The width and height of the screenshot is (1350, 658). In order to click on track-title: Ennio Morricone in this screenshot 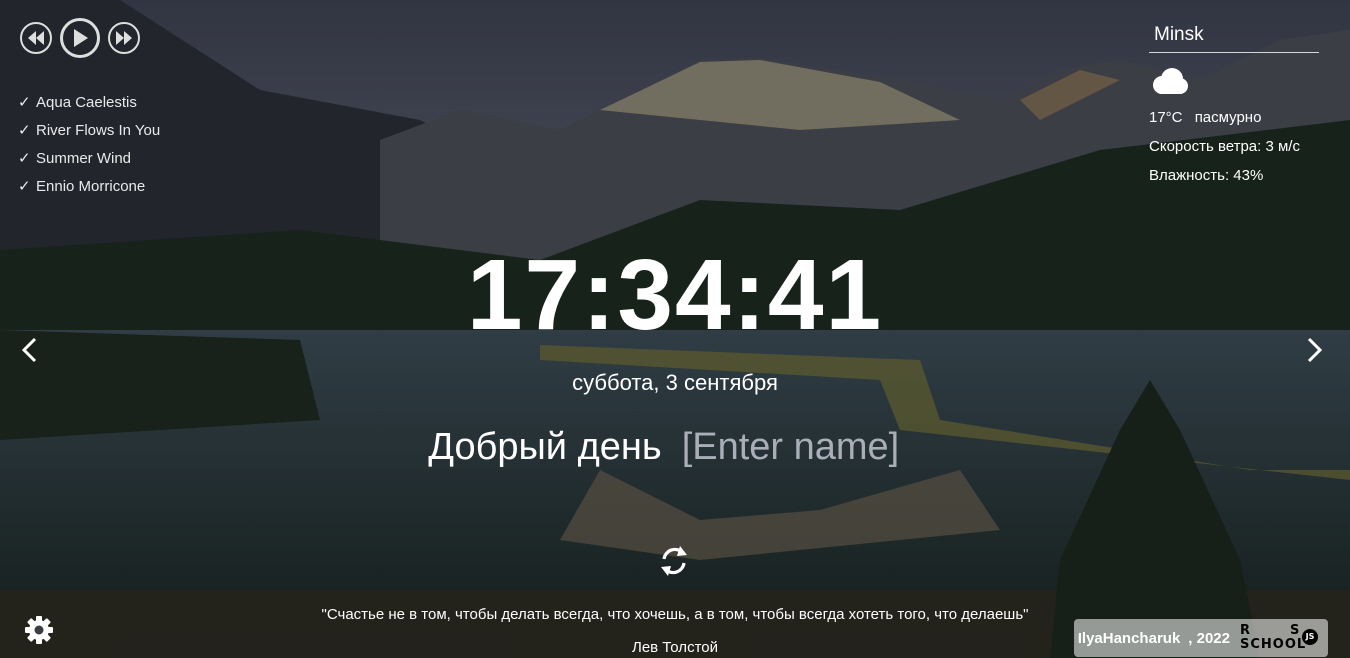, I will do `click(91, 186)`.